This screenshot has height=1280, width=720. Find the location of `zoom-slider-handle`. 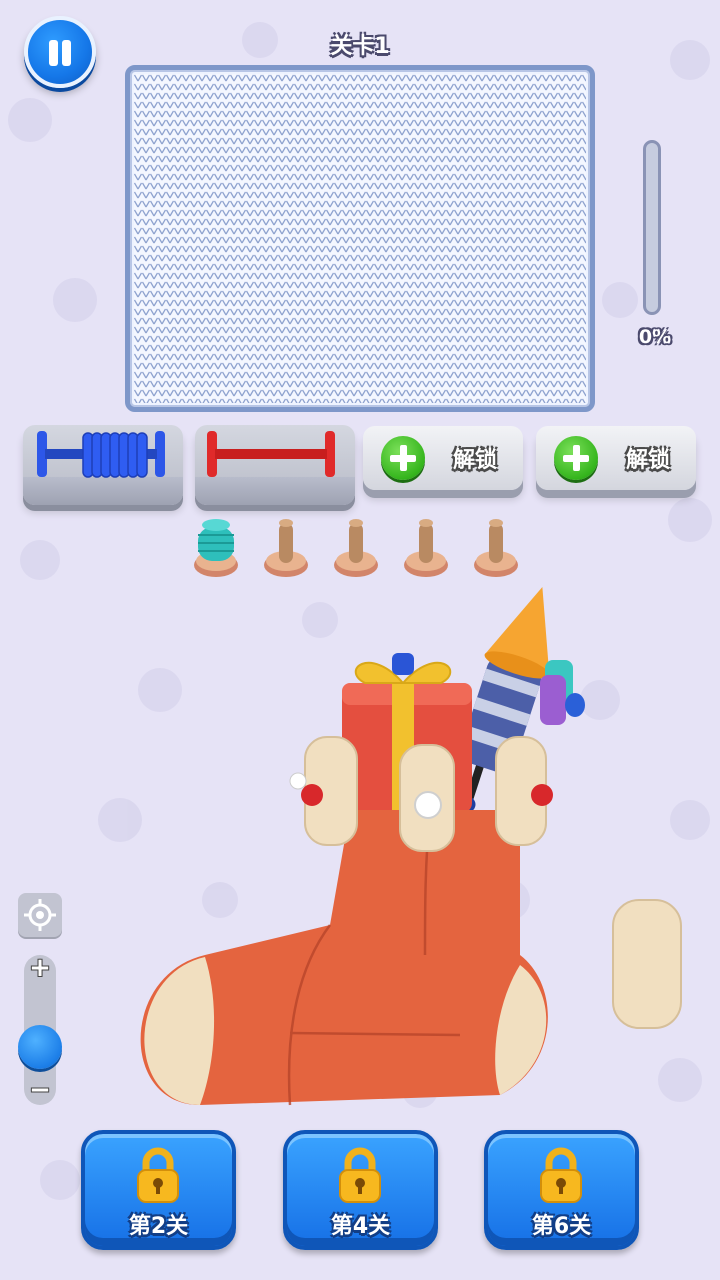

zoom-slider-handle is located at coordinates (40, 1047).